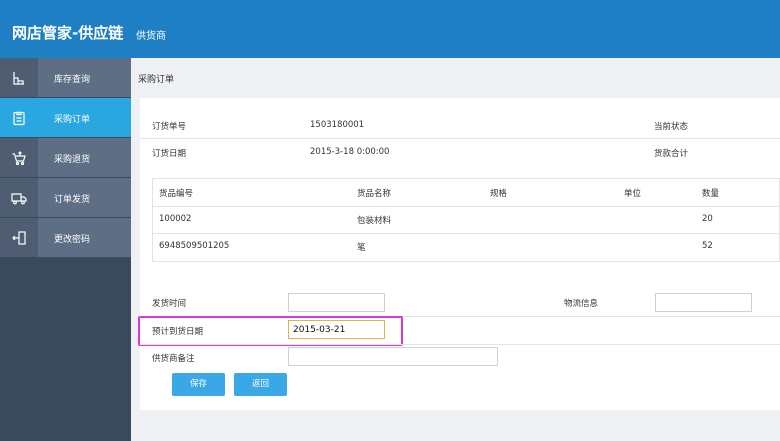 Image resolution: width=780 pixels, height=441 pixels. What do you see at coordinates (72, 80) in the screenshot?
I see `sidebar-item-label: 库存查询` at bounding box center [72, 80].